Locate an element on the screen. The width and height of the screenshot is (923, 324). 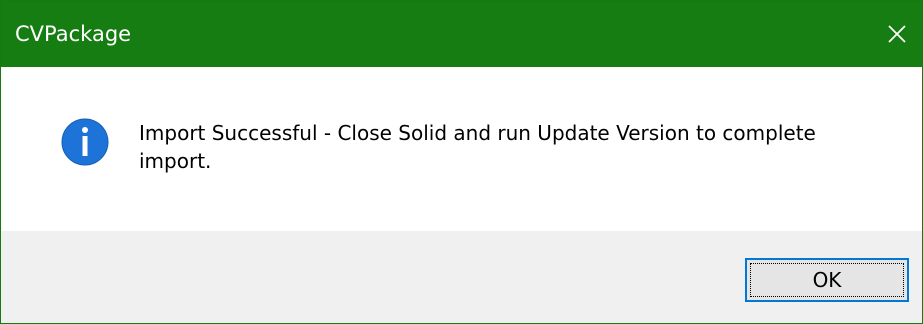
close-icon is located at coordinates (897, 34).